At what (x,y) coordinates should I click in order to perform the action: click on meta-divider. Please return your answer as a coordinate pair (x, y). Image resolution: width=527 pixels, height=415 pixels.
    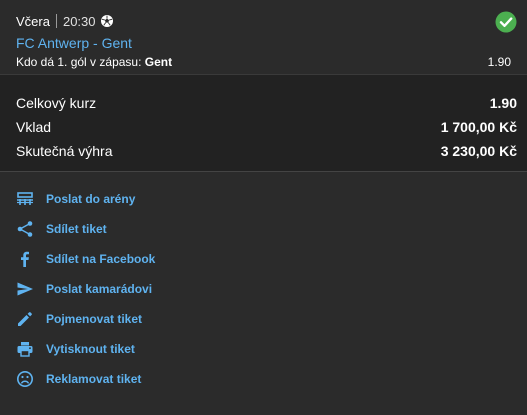
    Looking at the image, I should click on (56, 21).